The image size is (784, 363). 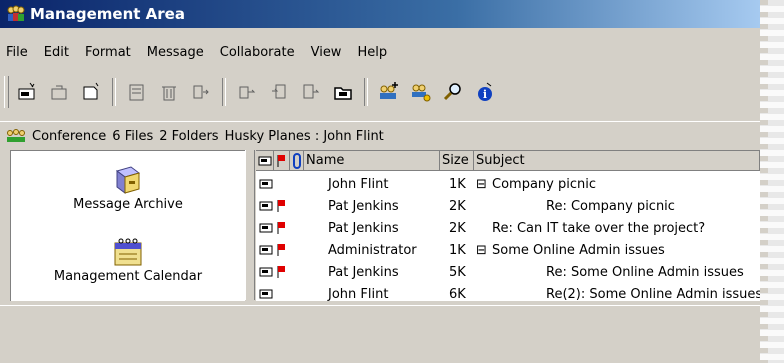 What do you see at coordinates (326, 52) in the screenshot?
I see `menu-view: View` at bounding box center [326, 52].